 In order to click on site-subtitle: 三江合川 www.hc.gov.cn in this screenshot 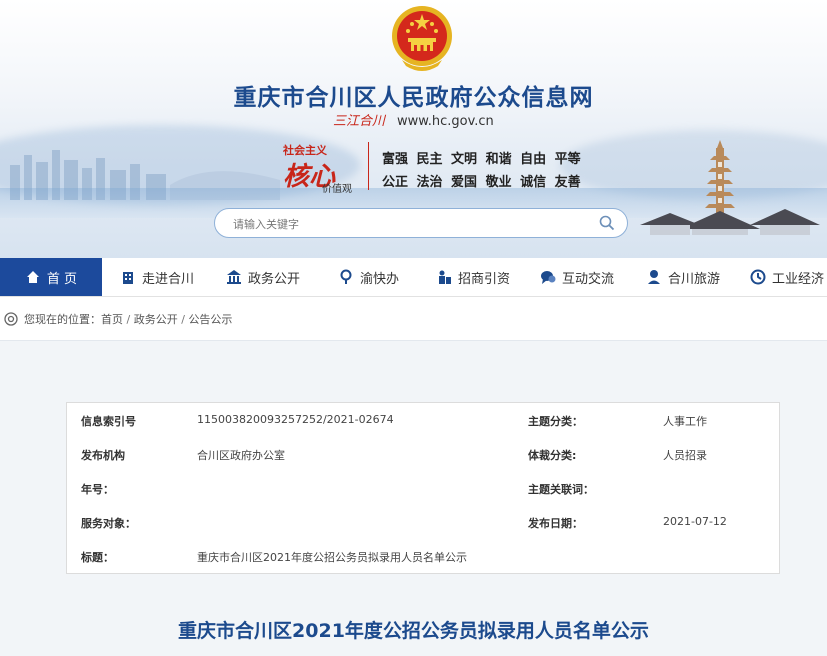, I will do `click(413, 119)`.